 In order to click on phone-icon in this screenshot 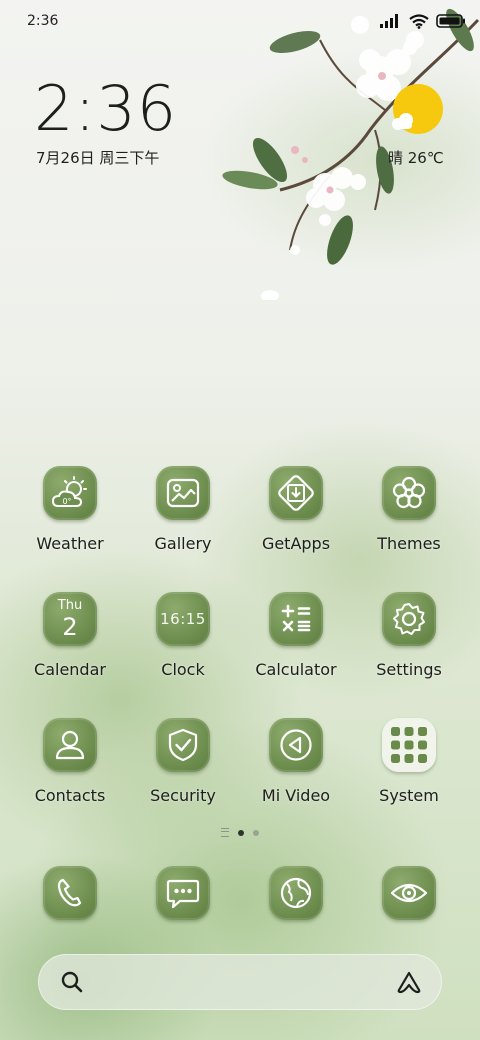, I will do `click(70, 893)`.